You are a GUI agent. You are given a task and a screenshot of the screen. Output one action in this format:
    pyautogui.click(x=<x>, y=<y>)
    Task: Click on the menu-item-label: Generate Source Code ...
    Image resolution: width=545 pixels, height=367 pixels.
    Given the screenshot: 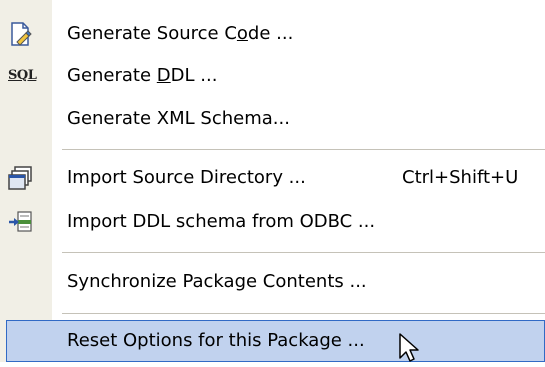 What is the action you would take?
    pyautogui.click(x=180, y=33)
    